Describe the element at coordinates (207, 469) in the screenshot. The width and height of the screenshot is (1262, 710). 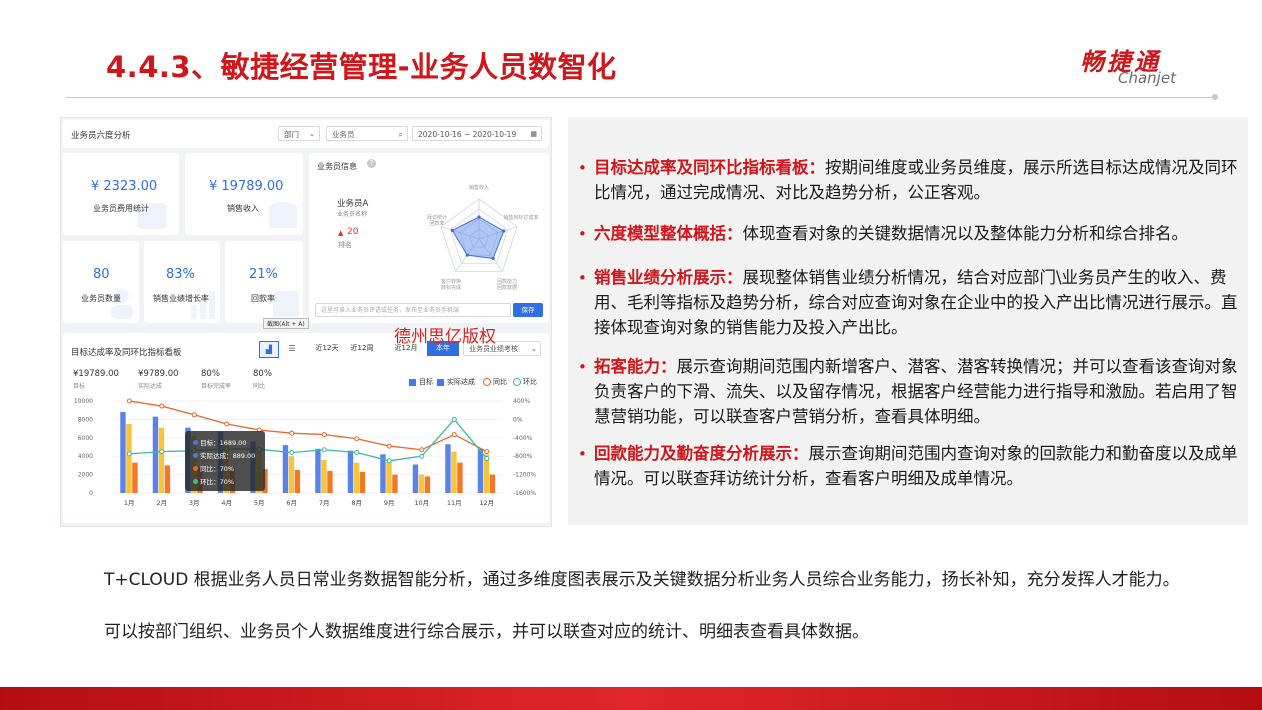
I see `tooltip-label: 同比` at that location.